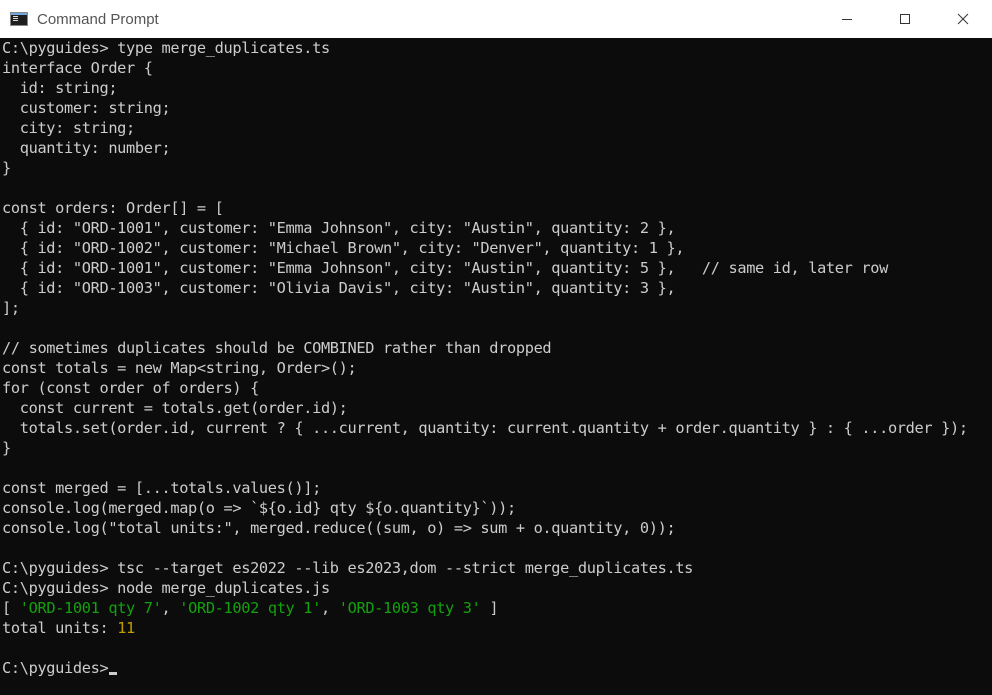 Image resolution: width=992 pixels, height=695 pixels. I want to click on array-item: 'ORD-1003 qty 3', so click(409, 608).